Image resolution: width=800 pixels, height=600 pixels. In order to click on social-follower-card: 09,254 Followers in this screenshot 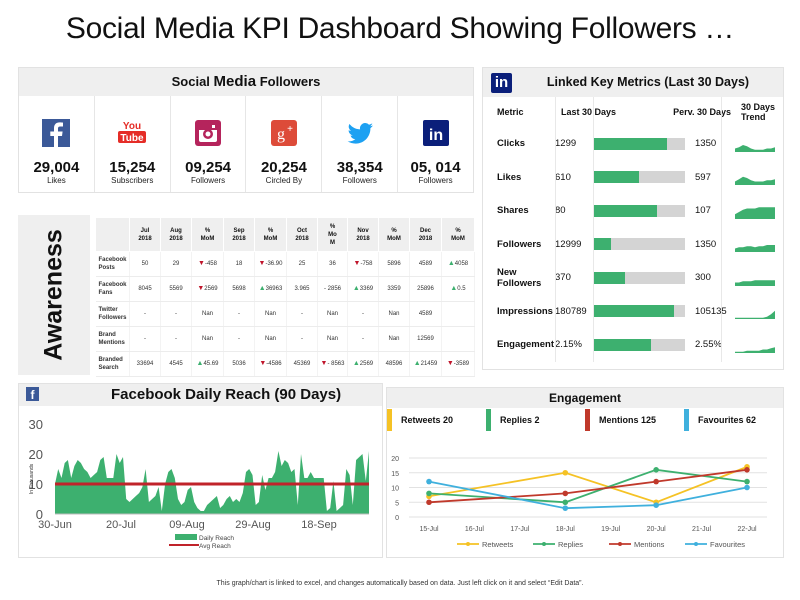, I will do `click(209, 144)`.